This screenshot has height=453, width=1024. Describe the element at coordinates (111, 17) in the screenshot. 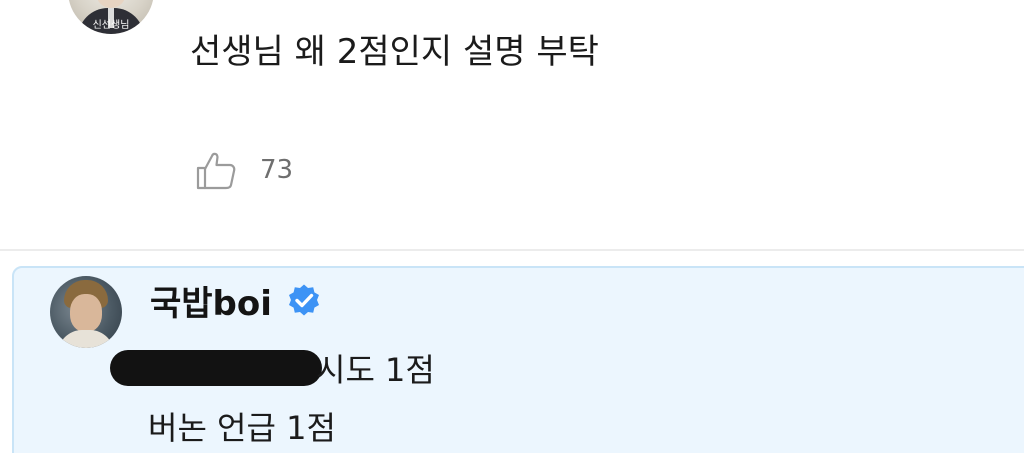

I see `avatar: 신선생님` at that location.